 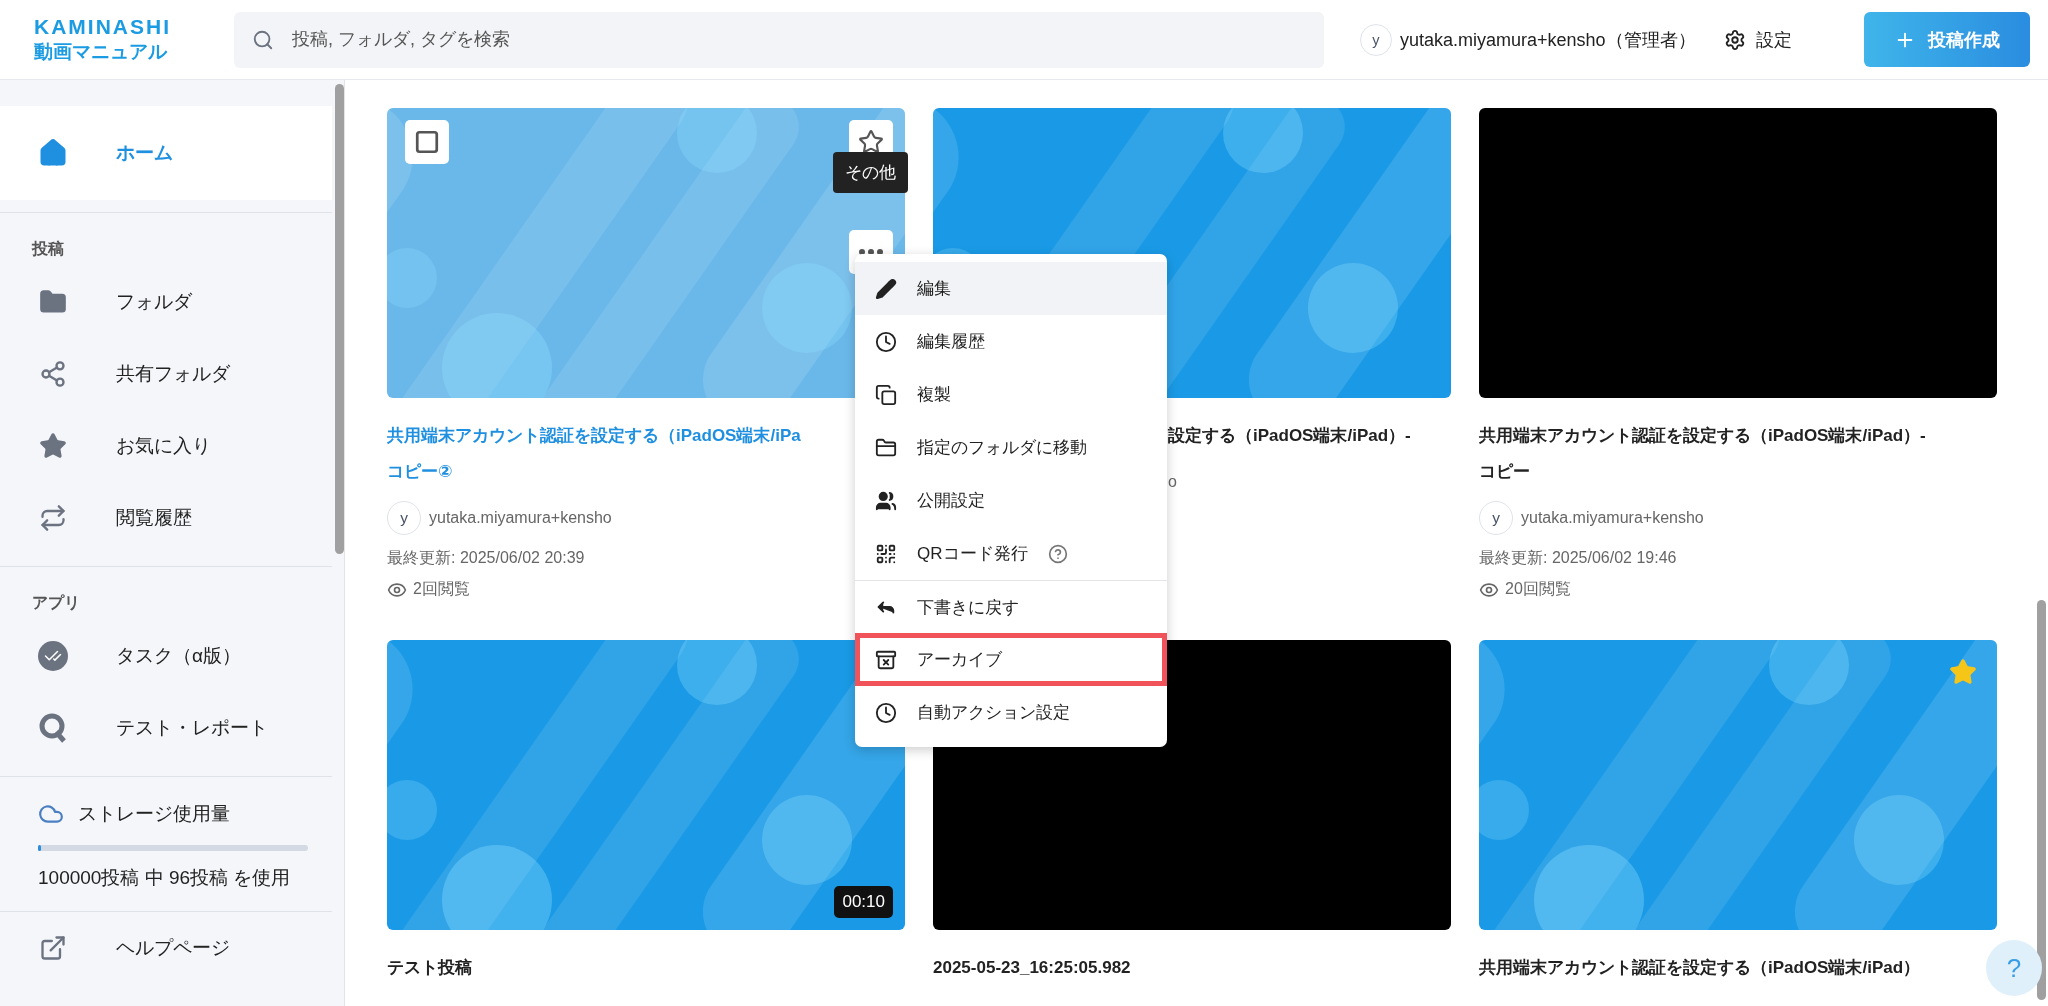 I want to click on pencil-icon, so click(x=886, y=288).